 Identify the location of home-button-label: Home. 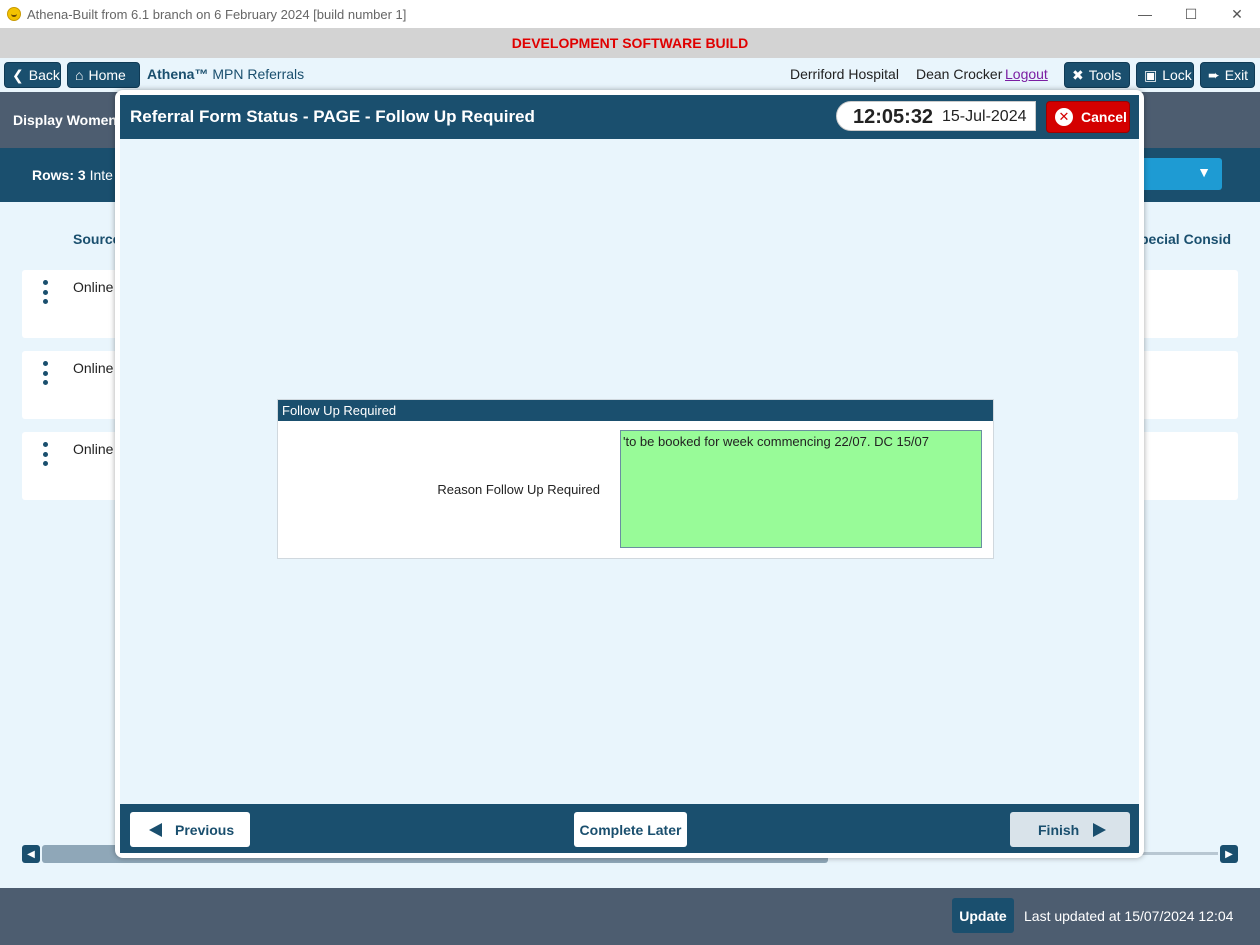
(107, 75).